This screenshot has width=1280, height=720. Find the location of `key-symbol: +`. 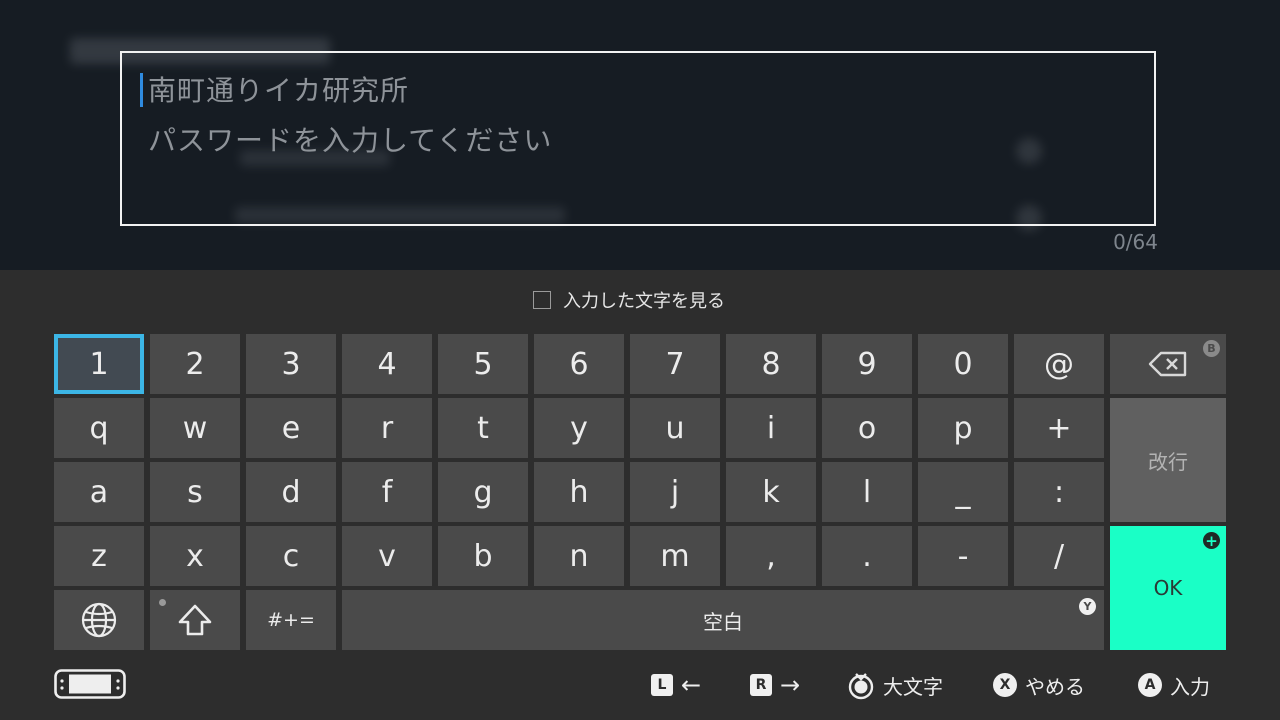

key-symbol: + is located at coordinates (1059, 428).